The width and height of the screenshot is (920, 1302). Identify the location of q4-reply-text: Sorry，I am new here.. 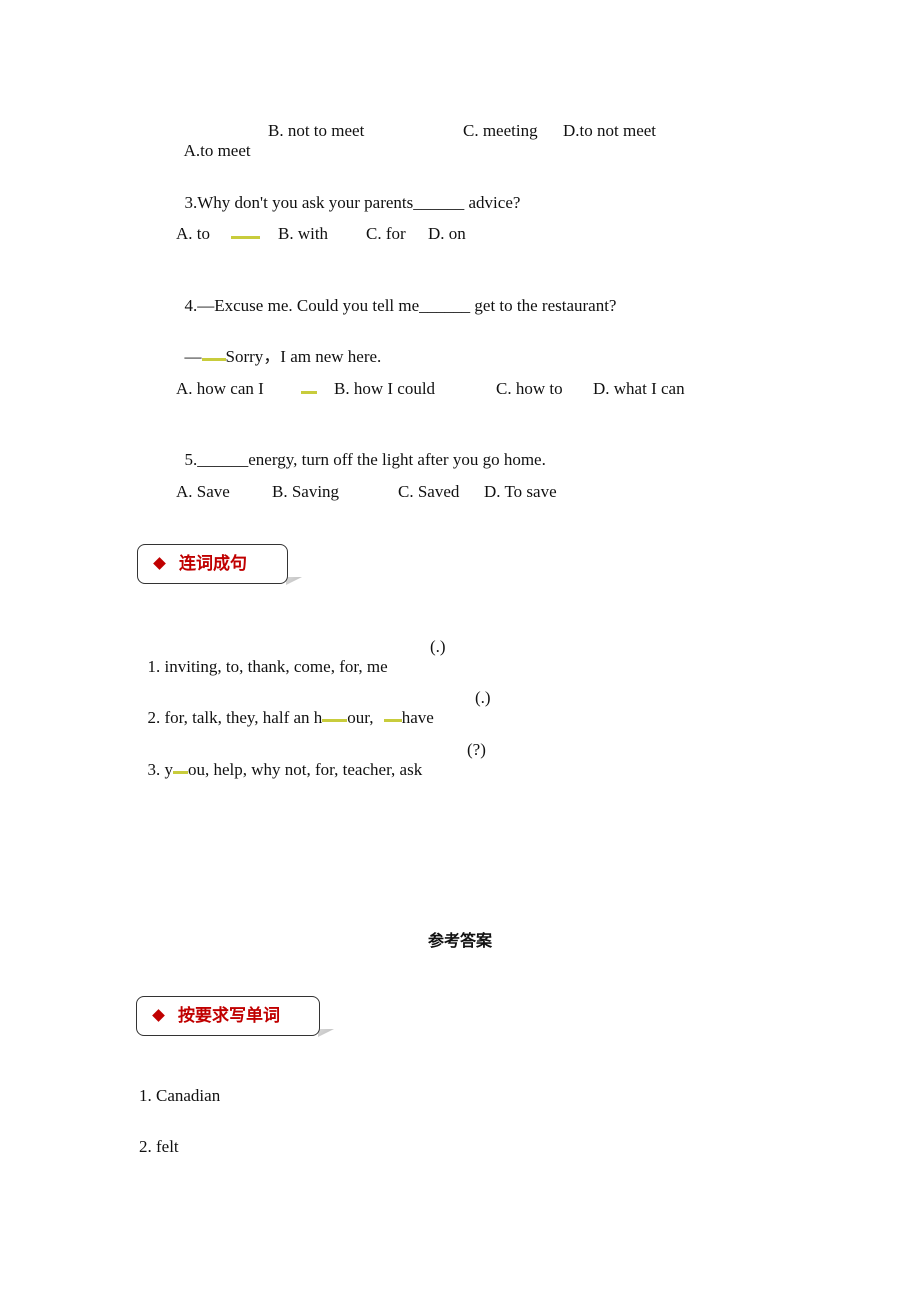
(303, 356).